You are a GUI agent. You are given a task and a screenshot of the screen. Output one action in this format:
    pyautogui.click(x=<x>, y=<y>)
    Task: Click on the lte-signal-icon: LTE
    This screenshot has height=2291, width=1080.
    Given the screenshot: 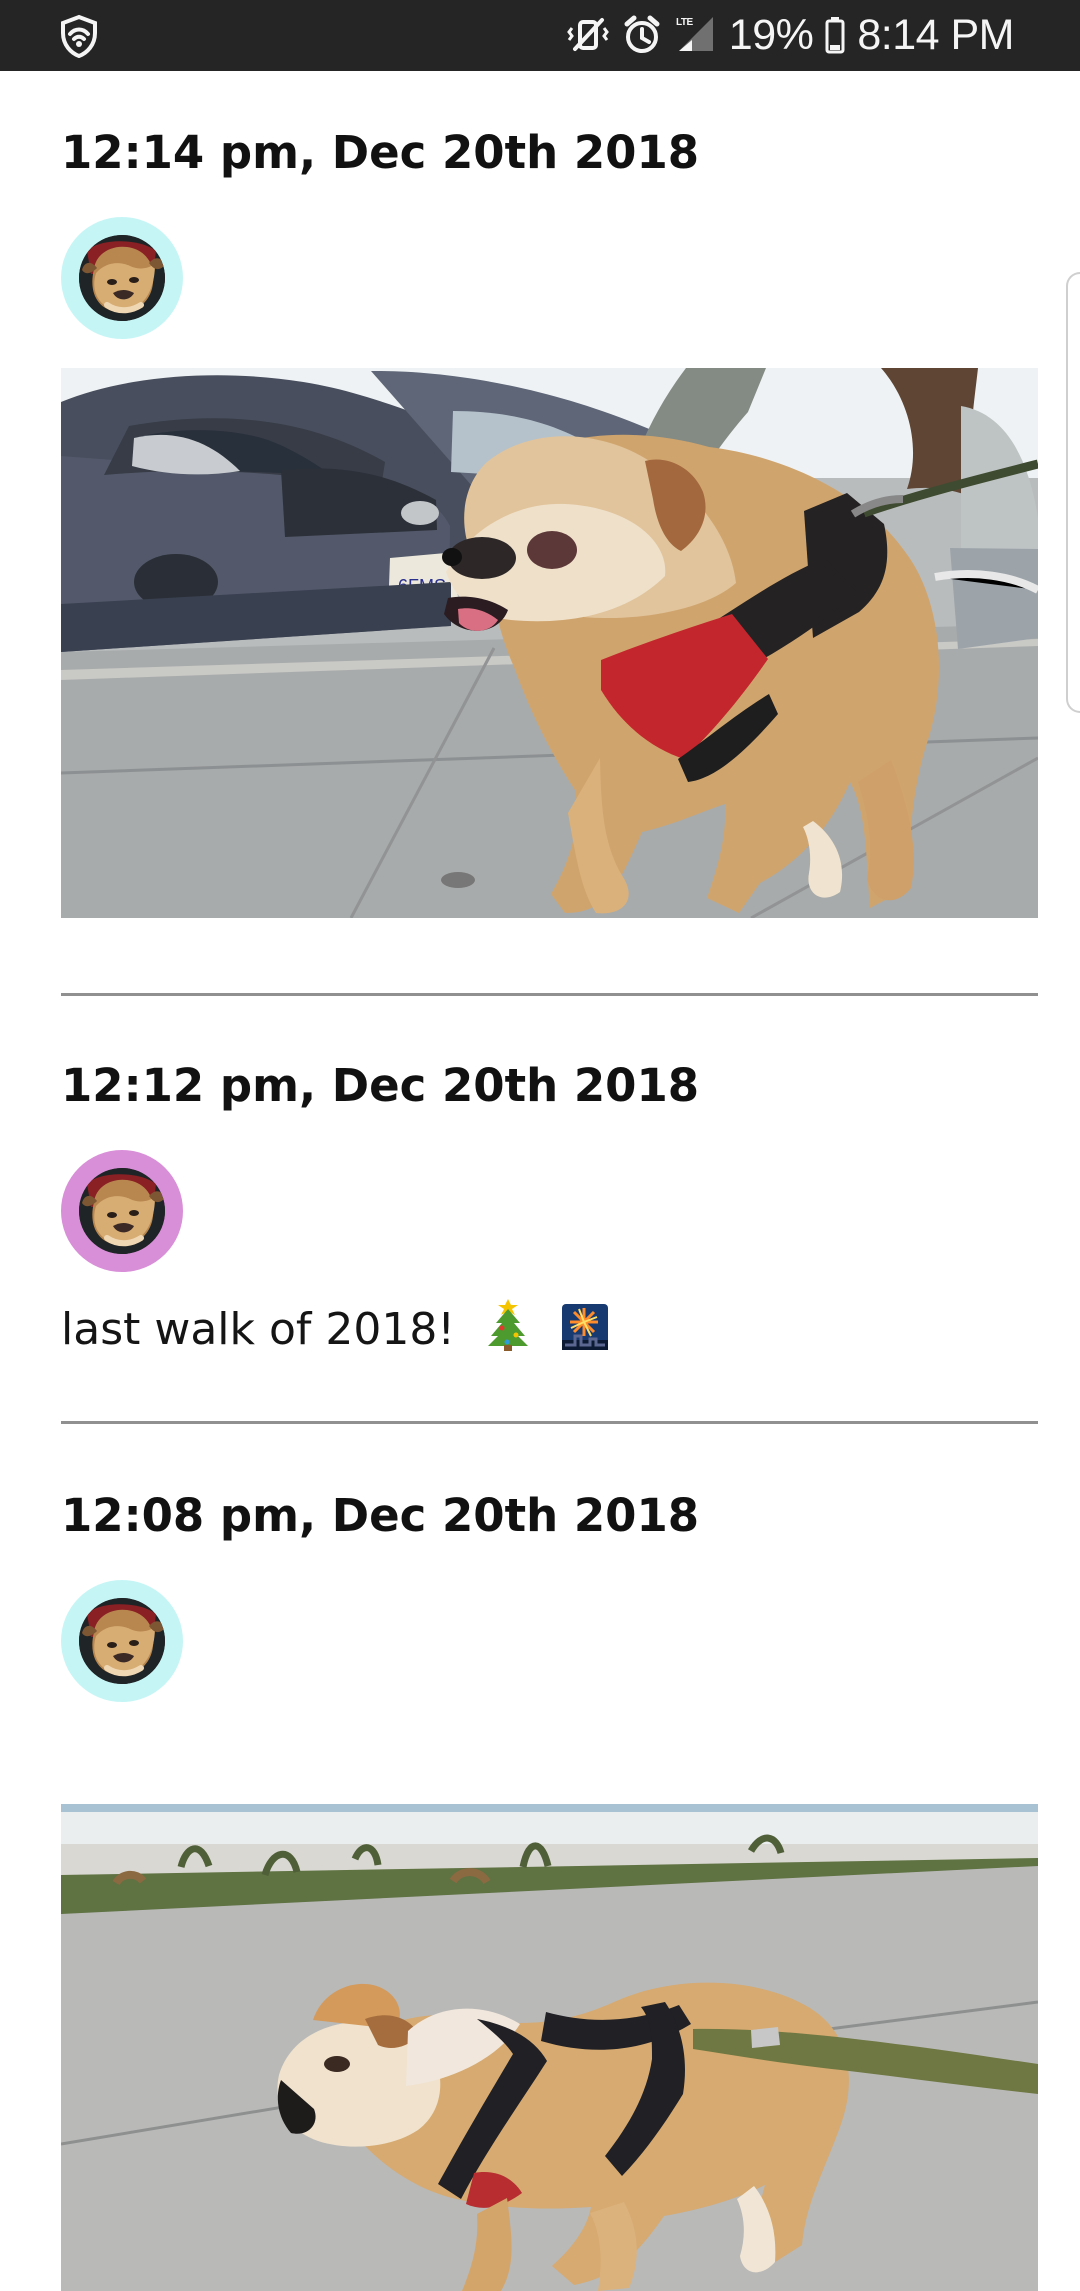 What is the action you would take?
    pyautogui.click(x=696, y=35)
    